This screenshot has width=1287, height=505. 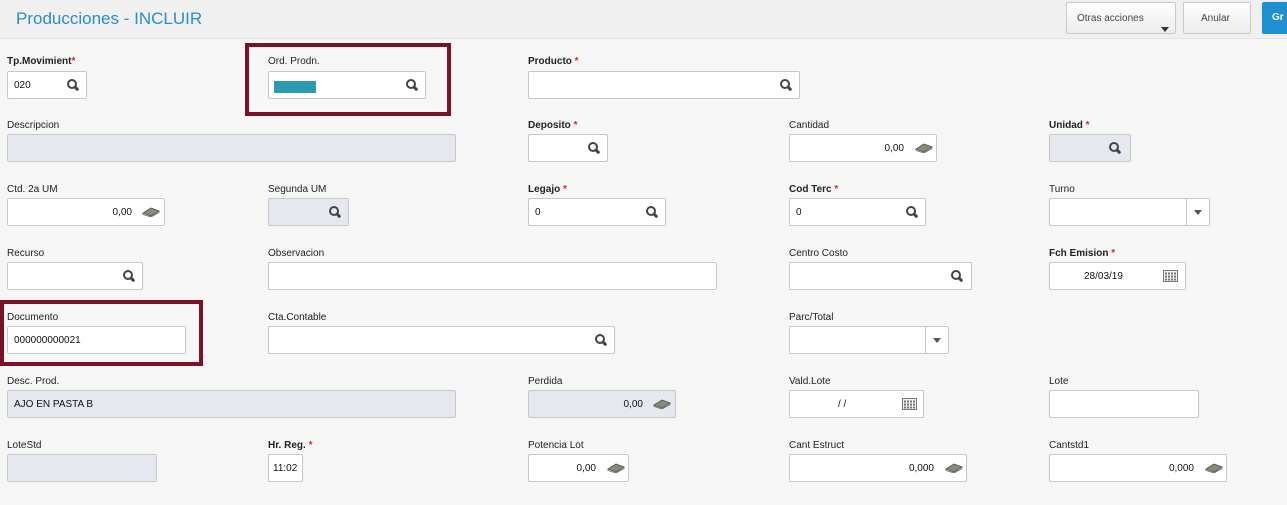 What do you see at coordinates (1103, 276) in the screenshot?
I see `fch-emision-value: 28/03/19` at bounding box center [1103, 276].